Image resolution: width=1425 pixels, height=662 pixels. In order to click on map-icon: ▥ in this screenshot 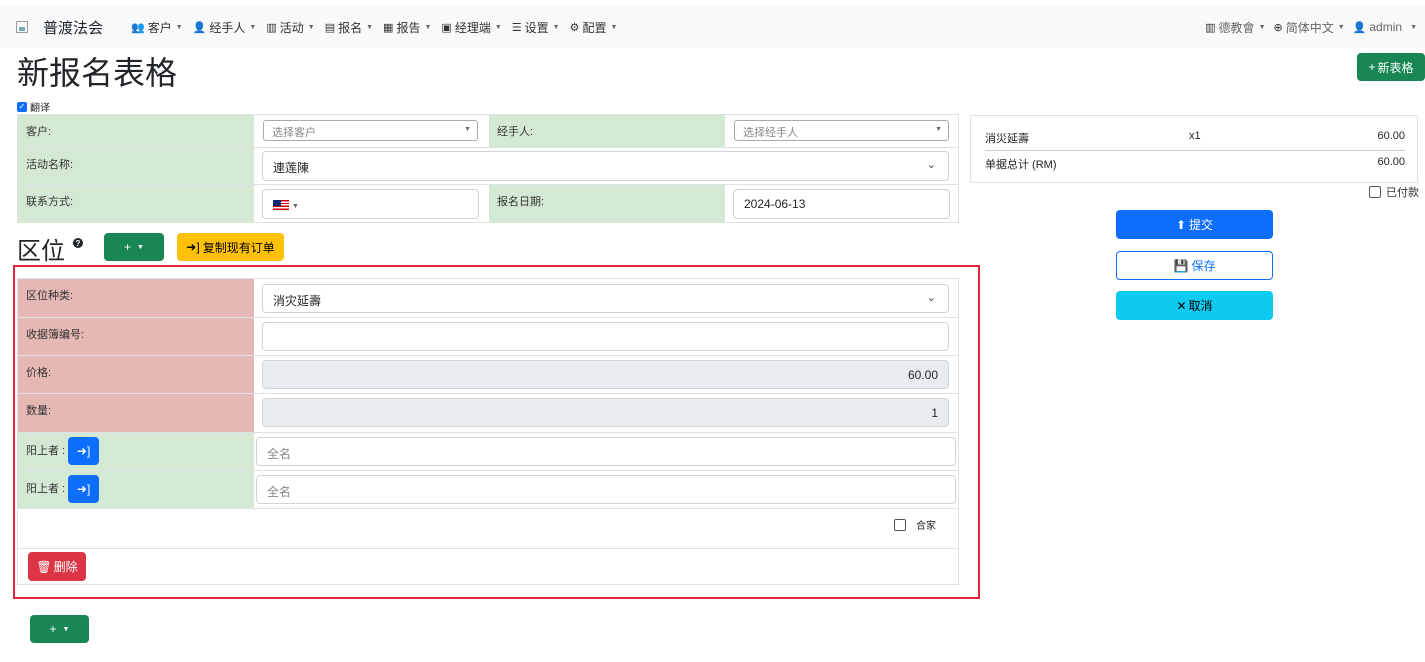, I will do `click(271, 27)`.